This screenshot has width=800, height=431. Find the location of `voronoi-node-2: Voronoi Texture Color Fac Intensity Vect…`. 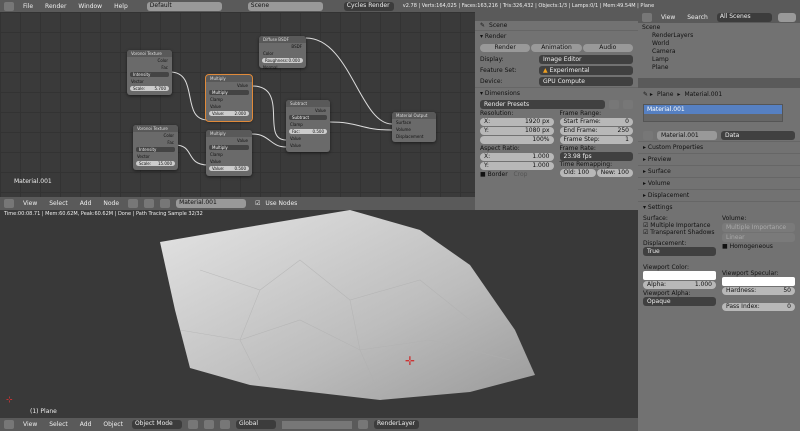

voronoi-node-2: Voronoi Texture Color Fac Intensity Vect… is located at coordinates (155, 147).